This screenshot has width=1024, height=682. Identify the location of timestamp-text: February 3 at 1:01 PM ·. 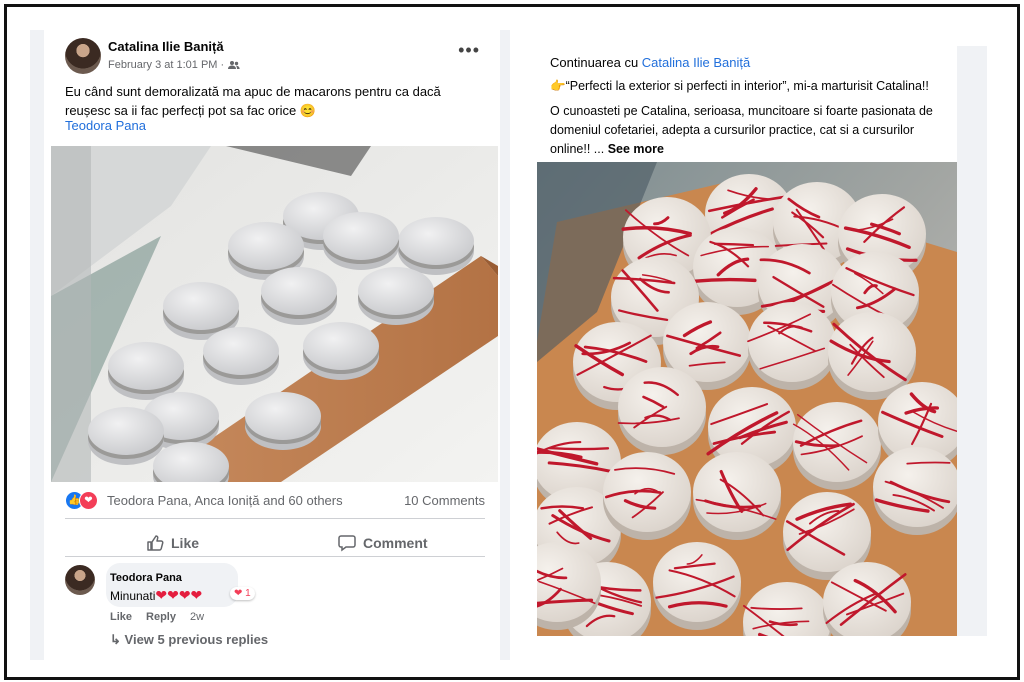
(166, 65).